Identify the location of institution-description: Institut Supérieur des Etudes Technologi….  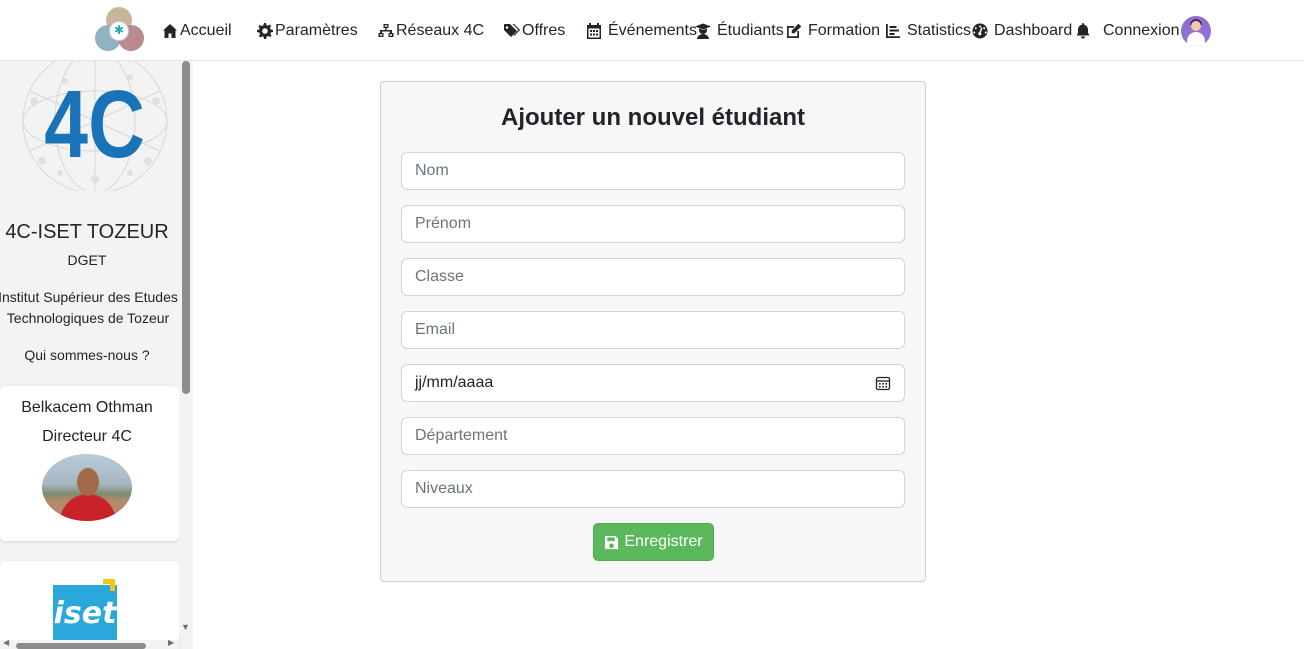
(93, 308).